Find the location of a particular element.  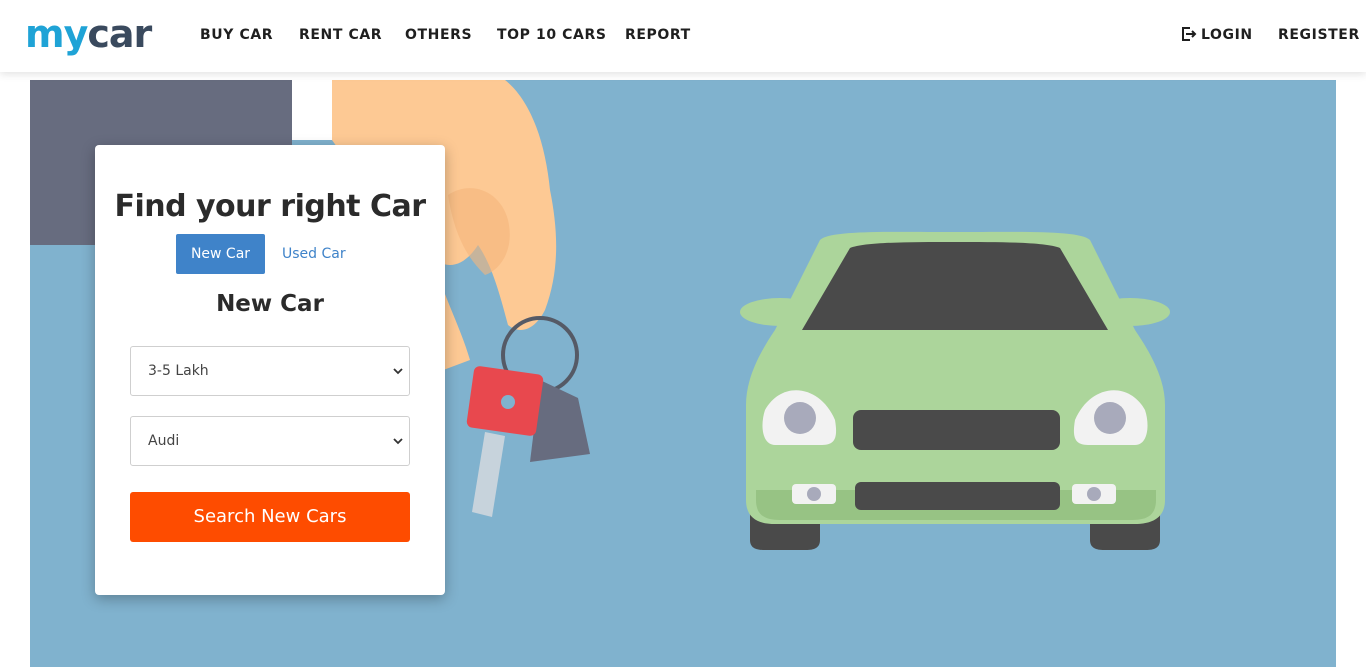

section-title: New Car is located at coordinates (270, 304).